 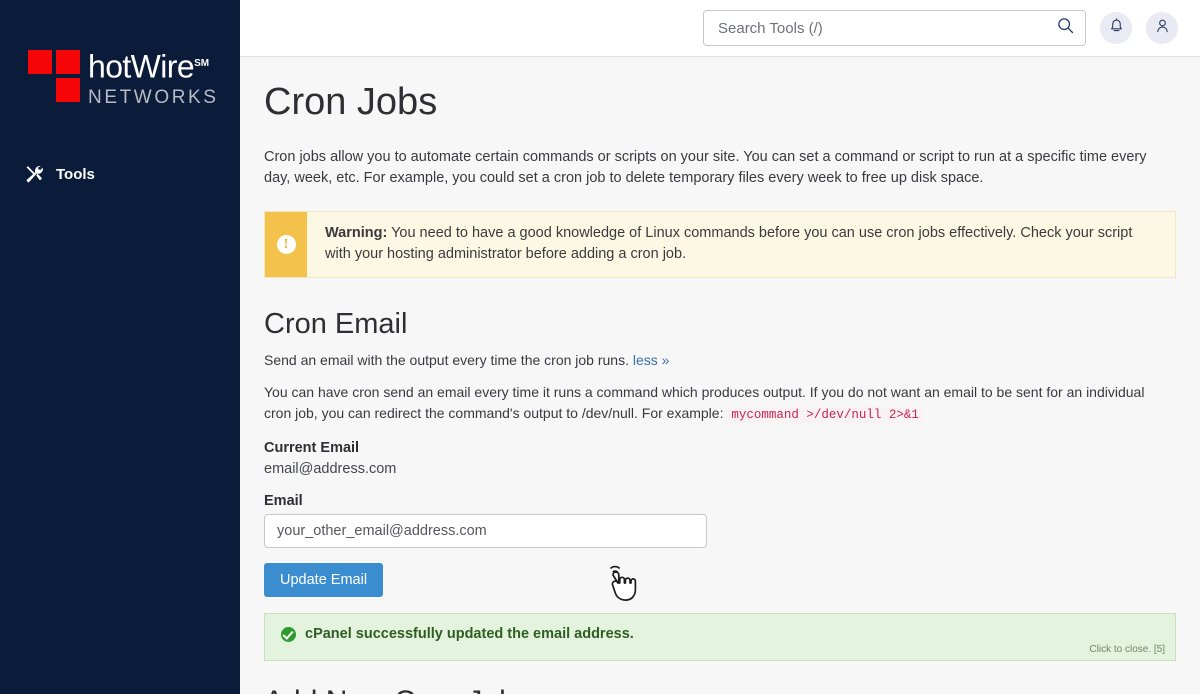 I want to click on current-email-label: Current Email, so click(x=312, y=448).